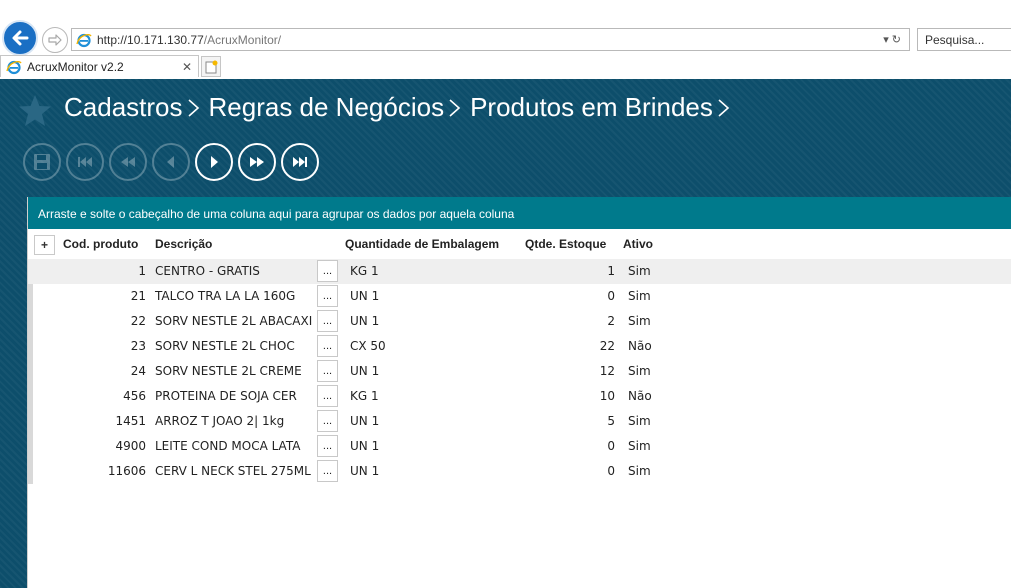  What do you see at coordinates (142, 271) in the screenshot?
I see `cell-cod-produto: 1` at bounding box center [142, 271].